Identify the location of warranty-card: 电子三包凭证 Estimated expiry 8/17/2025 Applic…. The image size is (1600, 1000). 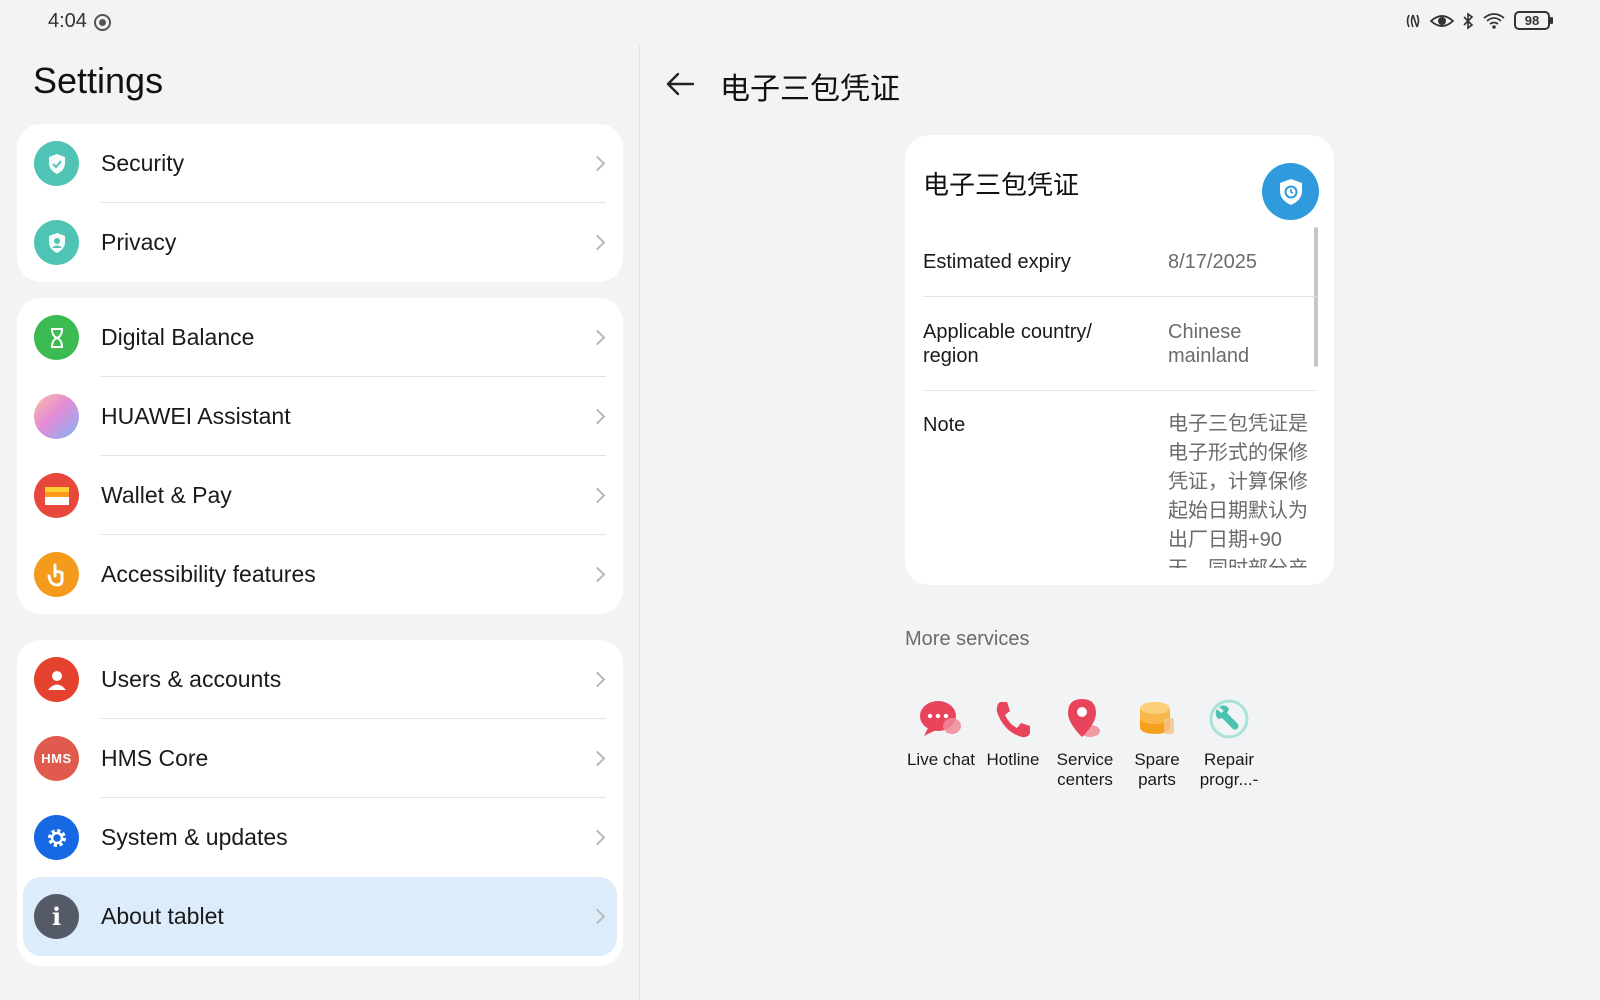
(1119, 360).